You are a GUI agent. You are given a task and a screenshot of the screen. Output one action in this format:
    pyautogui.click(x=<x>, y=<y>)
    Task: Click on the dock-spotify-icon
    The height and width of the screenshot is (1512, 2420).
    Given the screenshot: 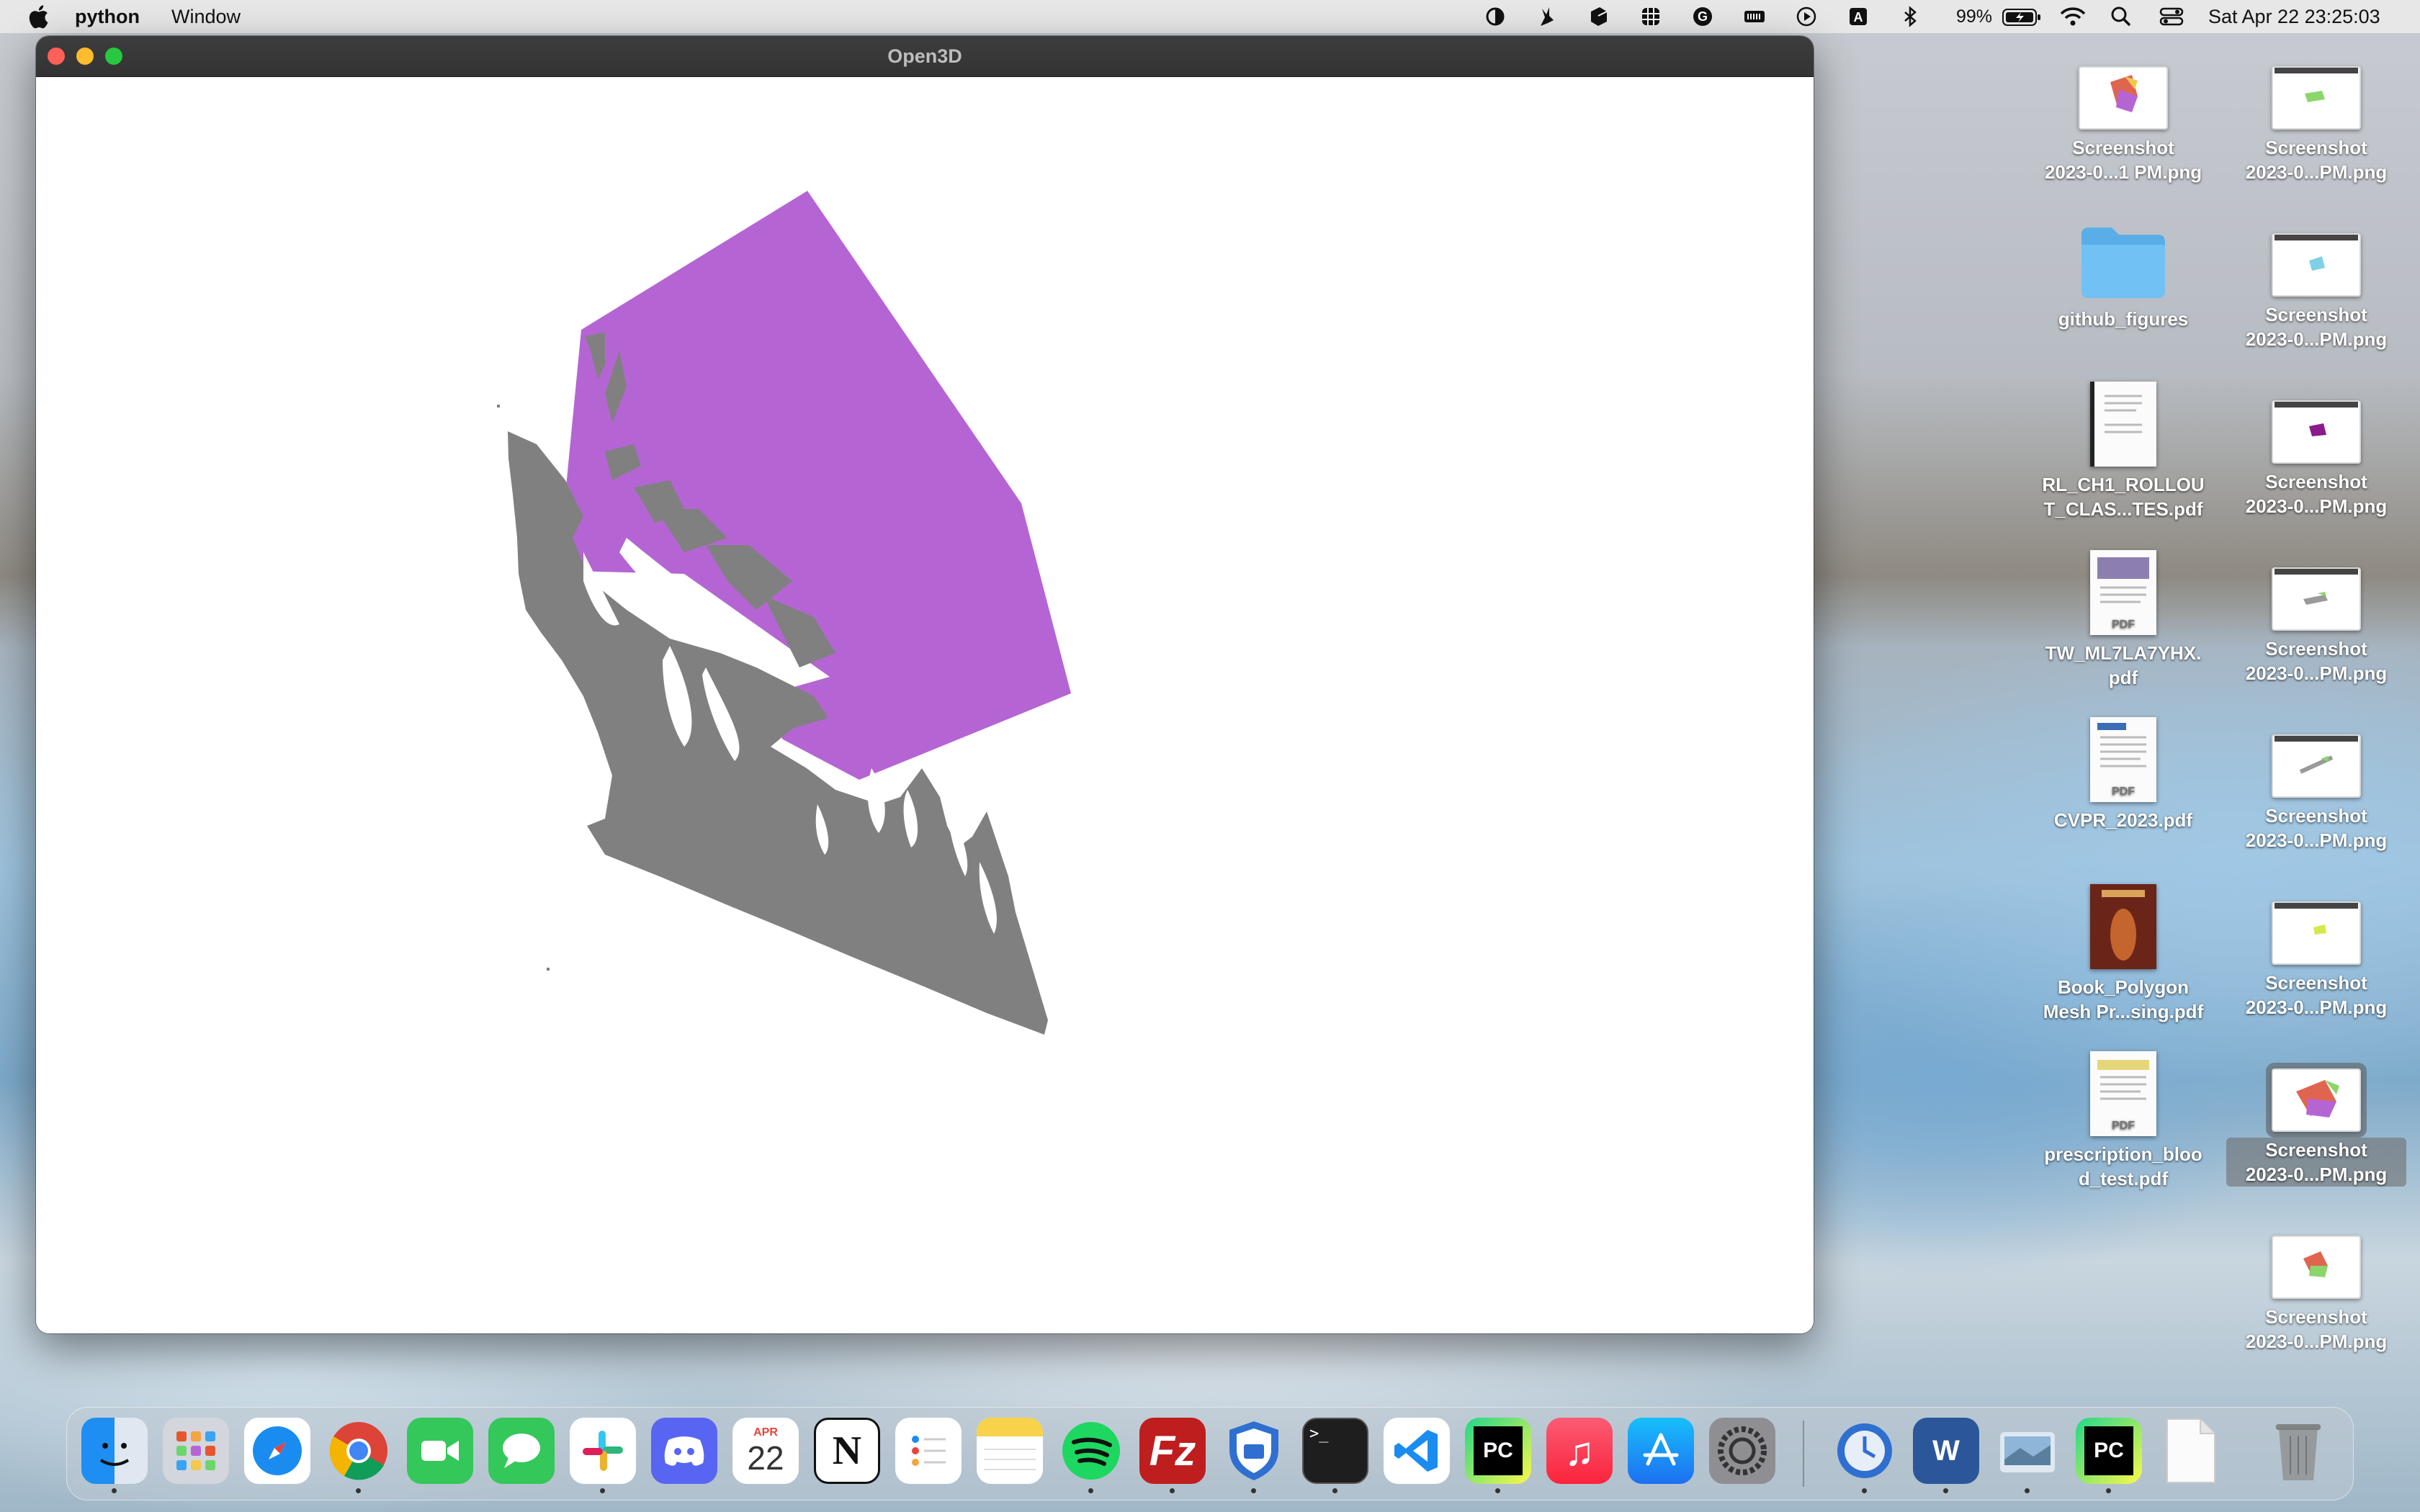 What is the action you would take?
    pyautogui.click(x=1091, y=1451)
    